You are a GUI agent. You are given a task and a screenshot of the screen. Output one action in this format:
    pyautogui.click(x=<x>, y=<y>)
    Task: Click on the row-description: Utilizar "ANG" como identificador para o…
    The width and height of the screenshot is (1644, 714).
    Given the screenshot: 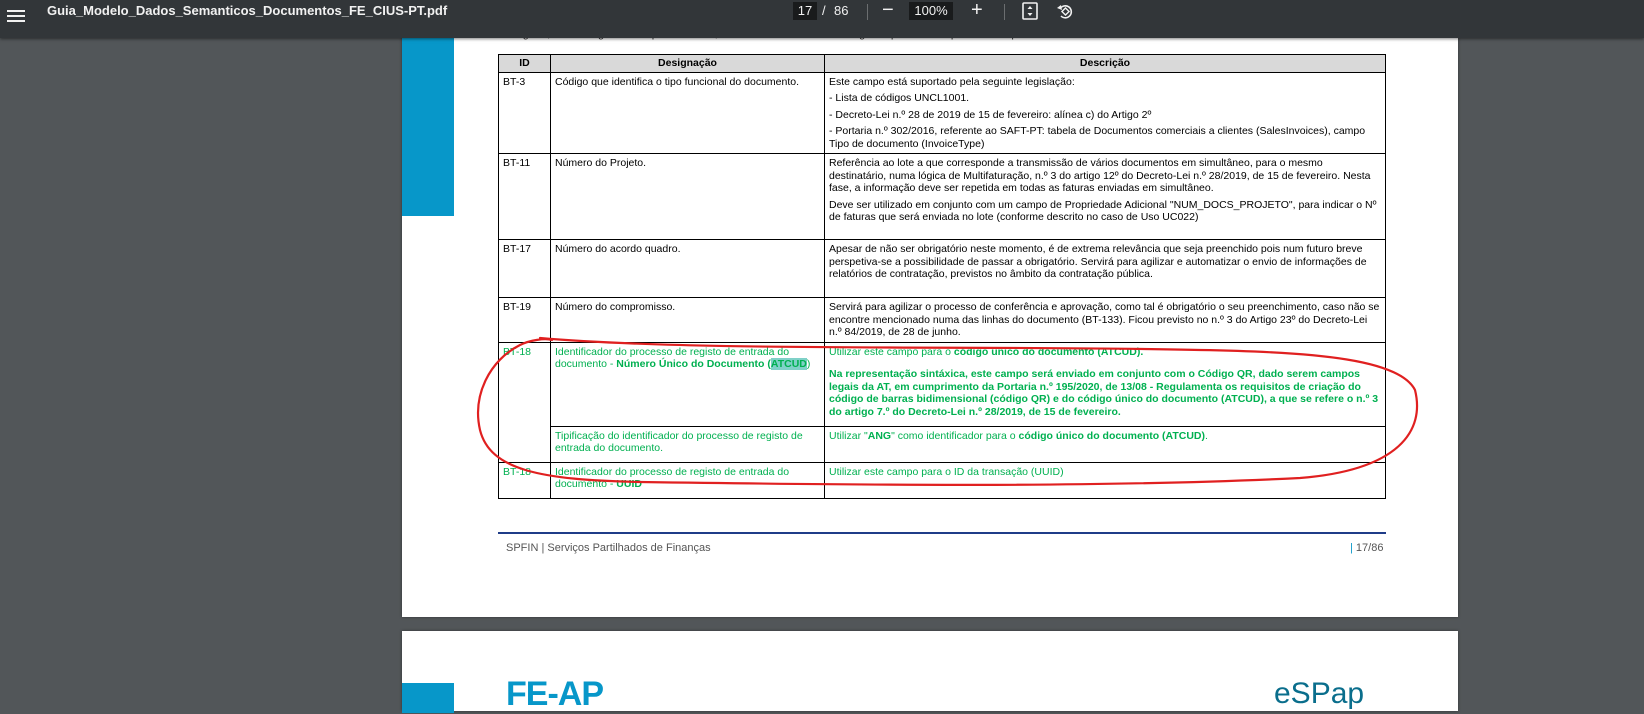 What is the action you would take?
    pyautogui.click(x=1105, y=444)
    